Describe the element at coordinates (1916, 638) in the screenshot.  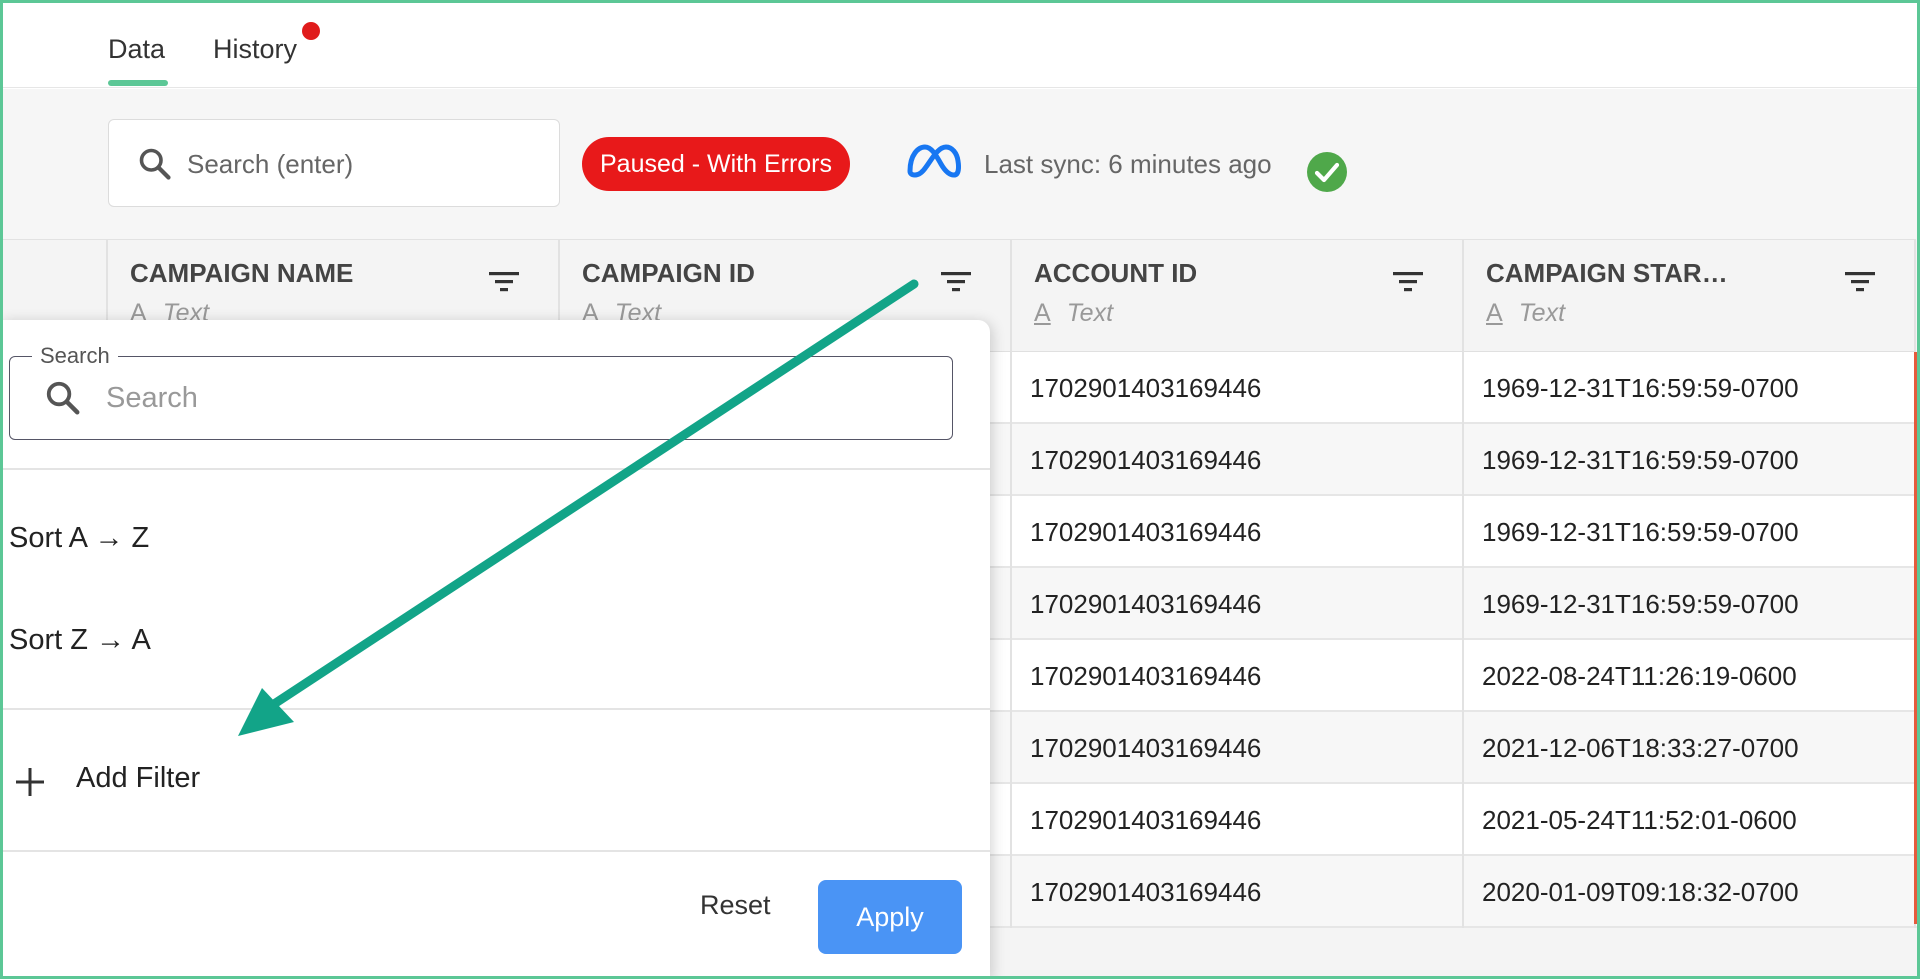
I see `scroll-accent` at that location.